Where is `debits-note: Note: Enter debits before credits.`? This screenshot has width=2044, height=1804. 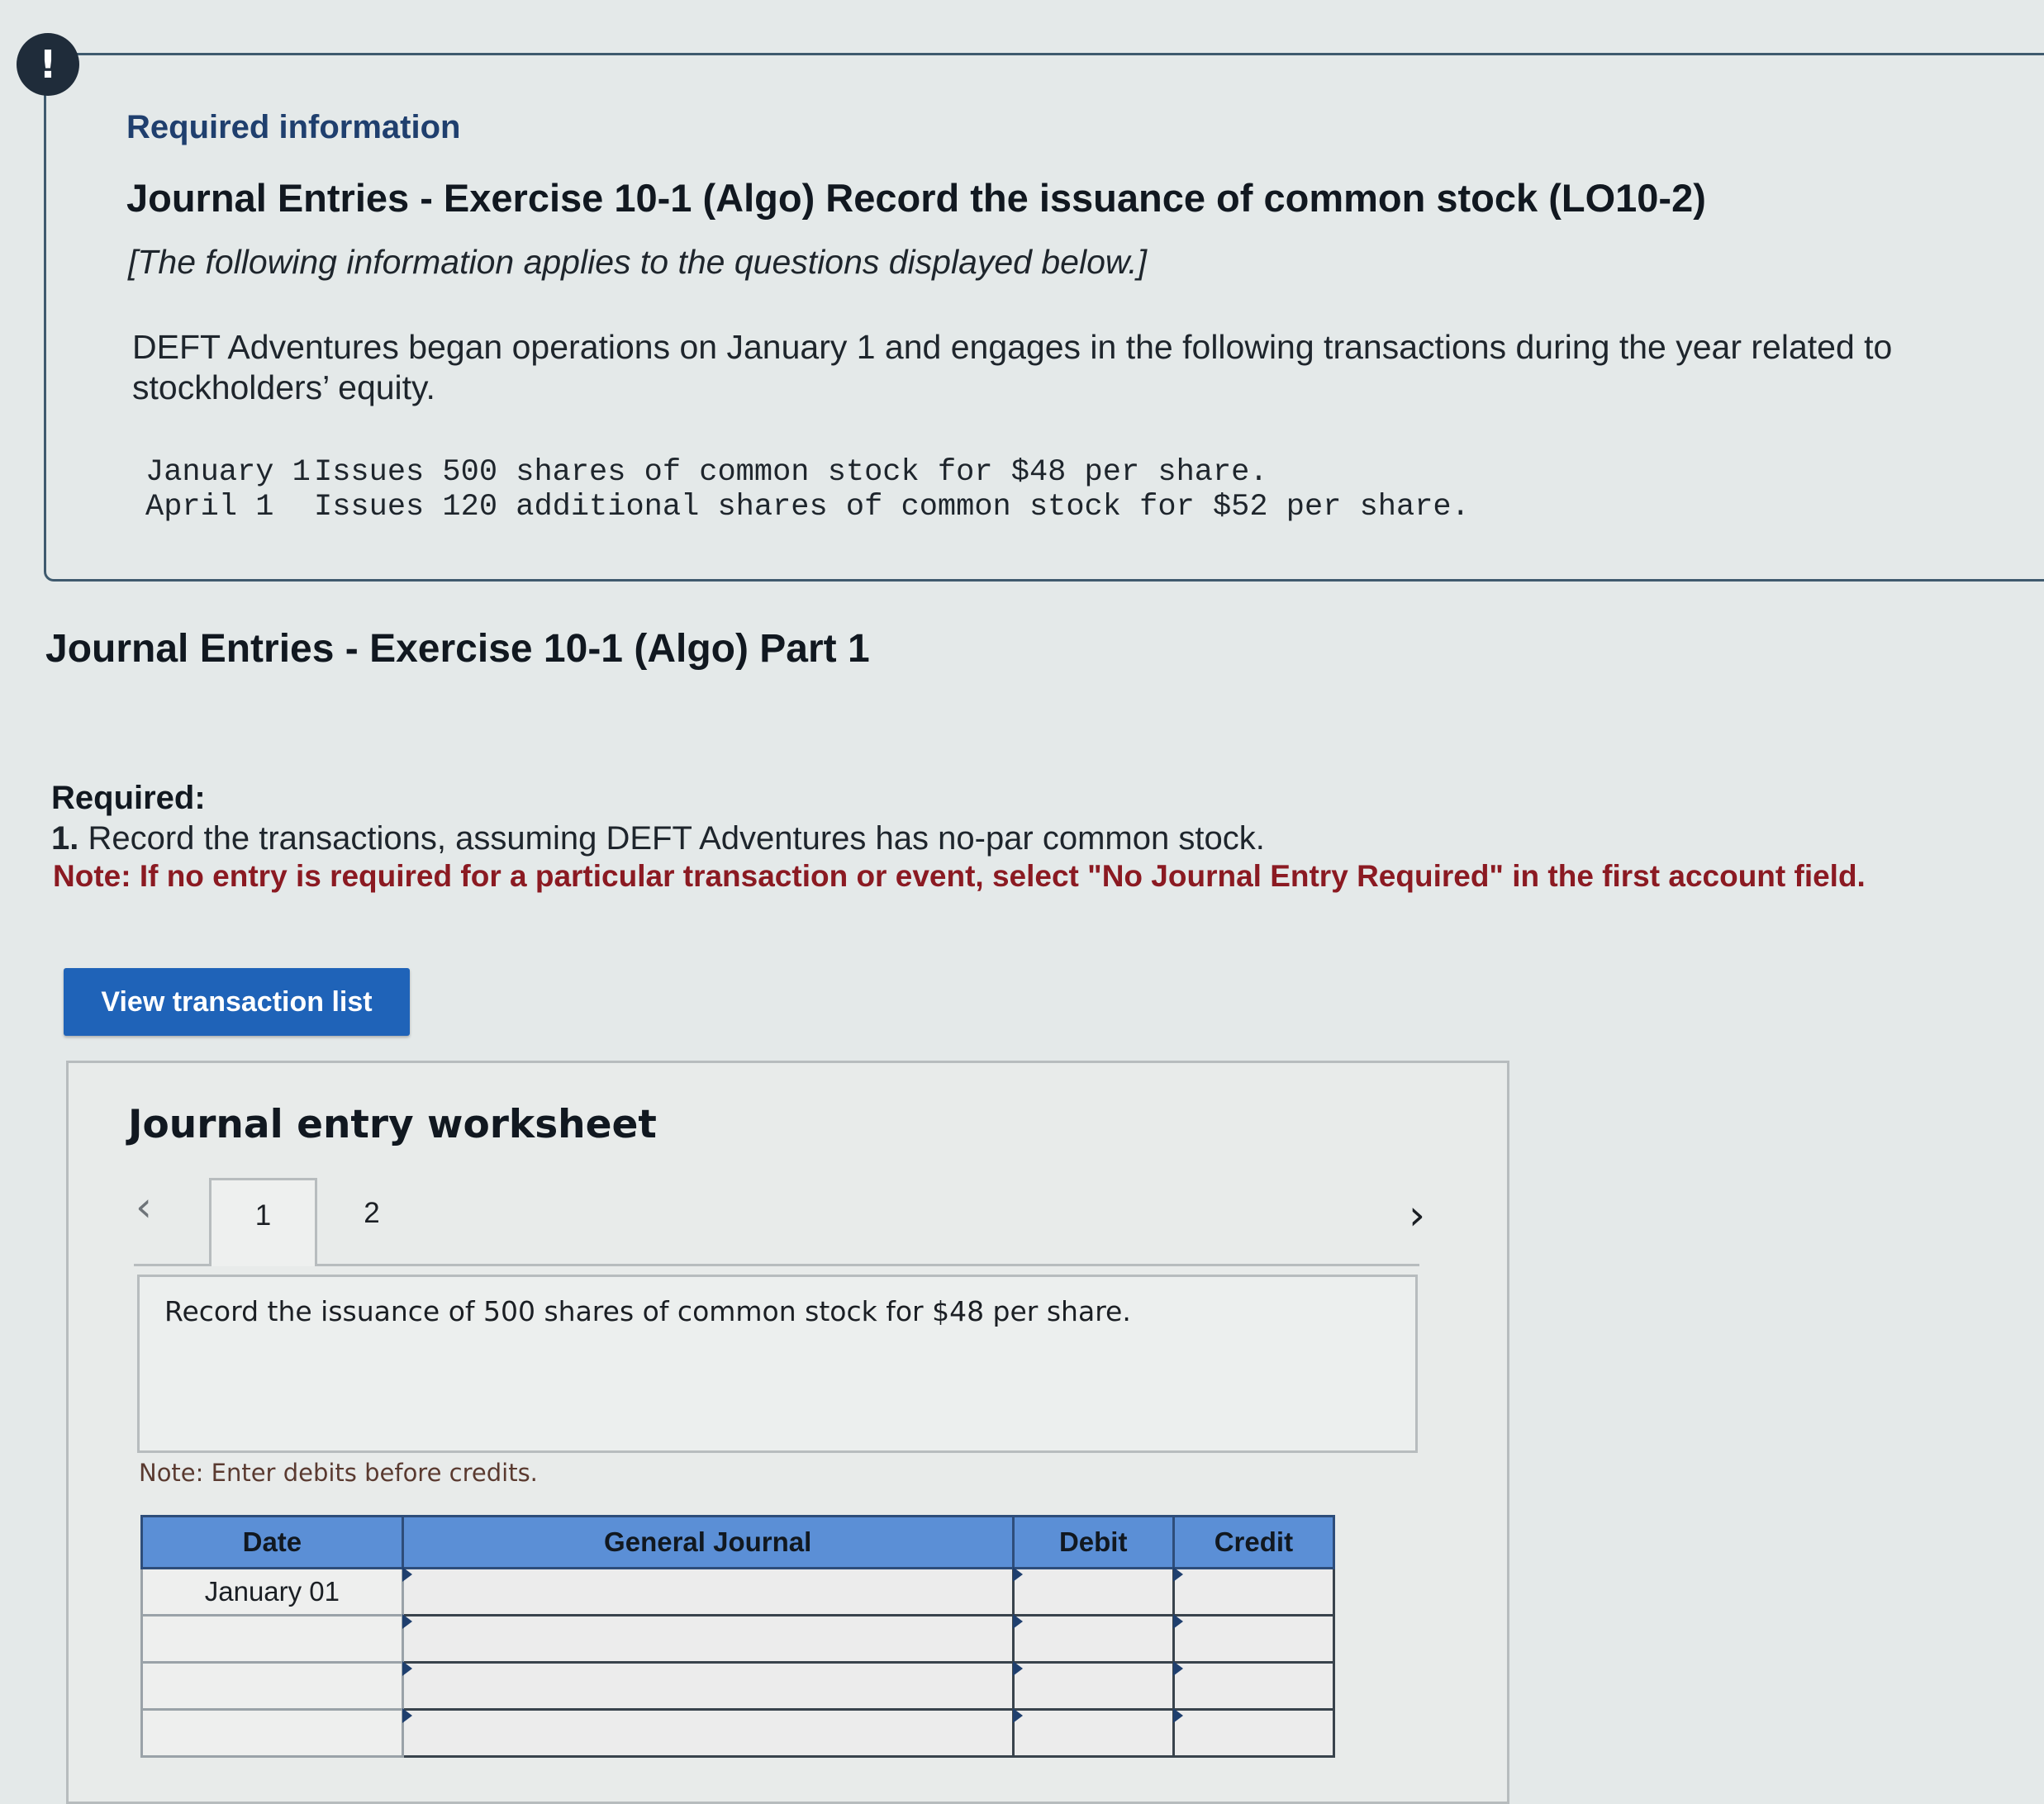 debits-note: Note: Enter debits before credits. is located at coordinates (338, 1473).